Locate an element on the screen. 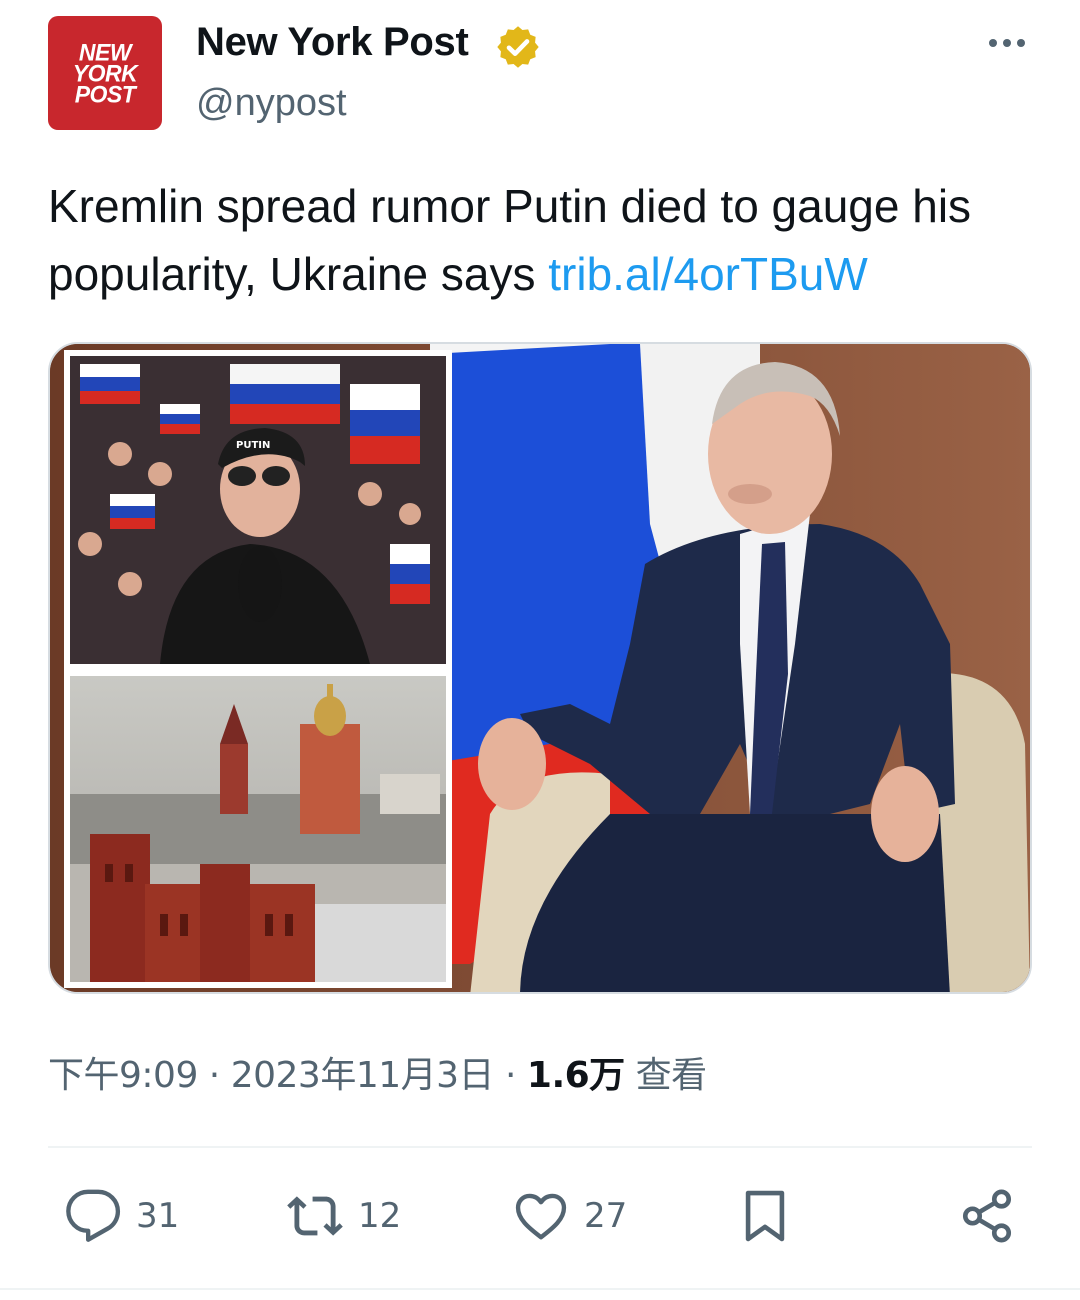  more-icon is located at coordinates (1007, 43).